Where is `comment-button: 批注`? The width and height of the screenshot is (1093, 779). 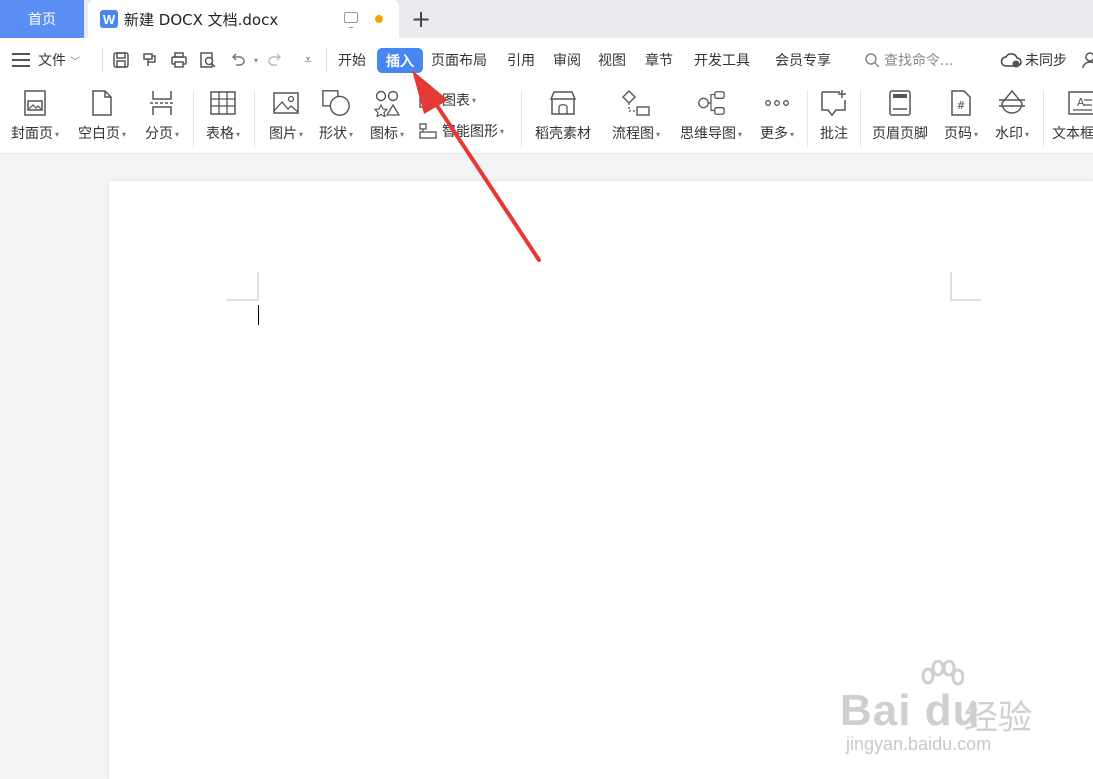
comment-button: 批注 is located at coordinates (834, 118).